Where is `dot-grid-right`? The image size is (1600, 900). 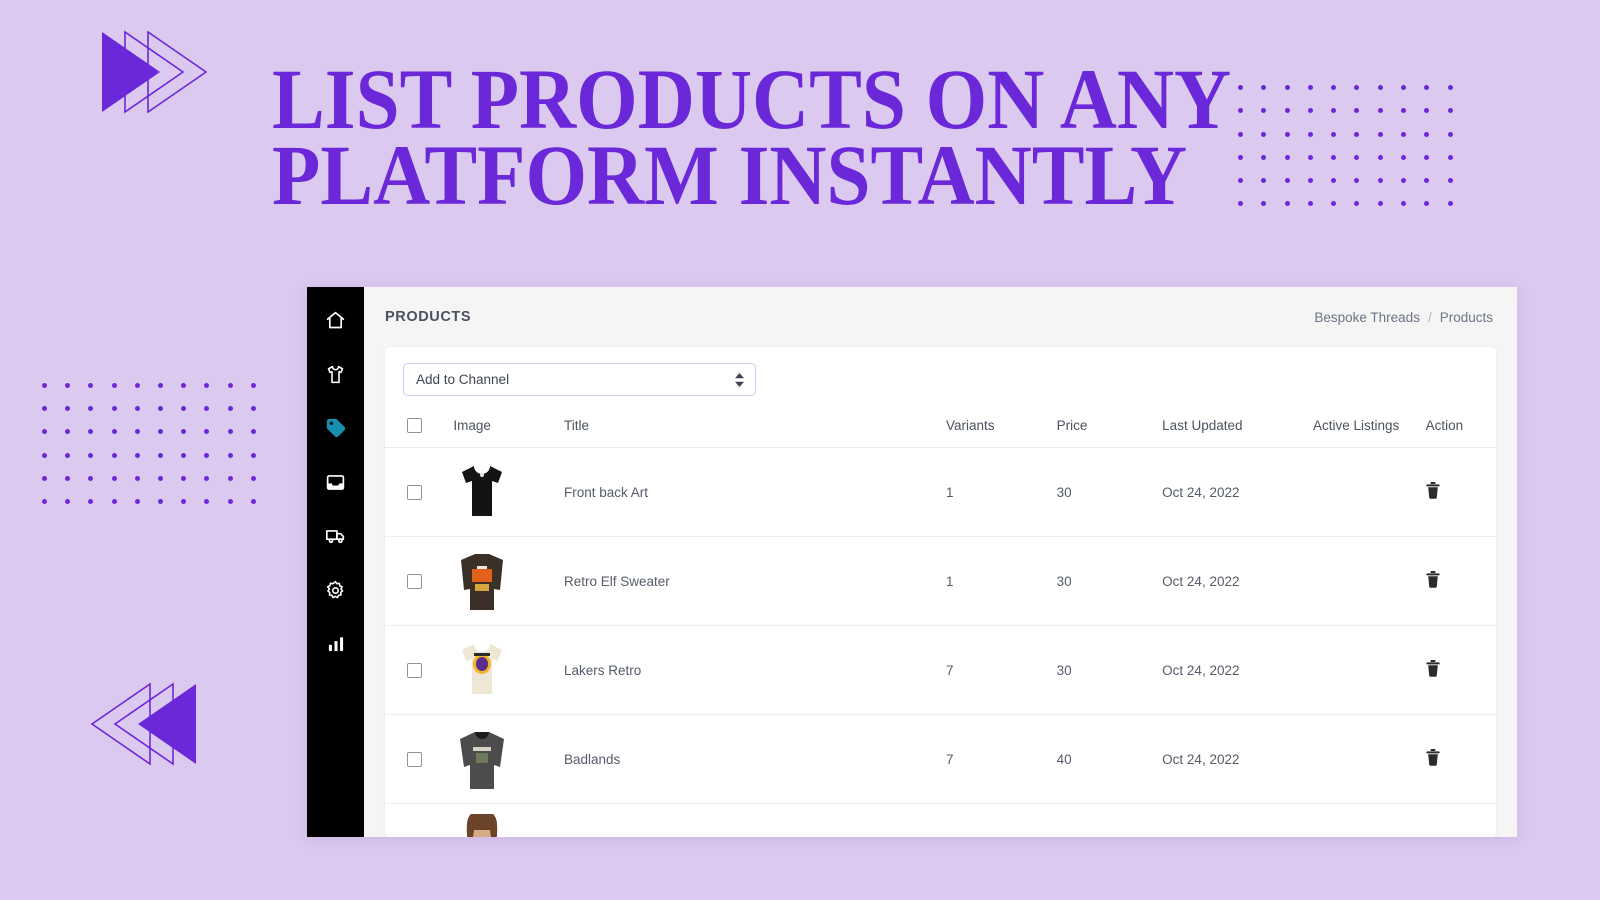 dot-grid-right is located at coordinates (1354, 155).